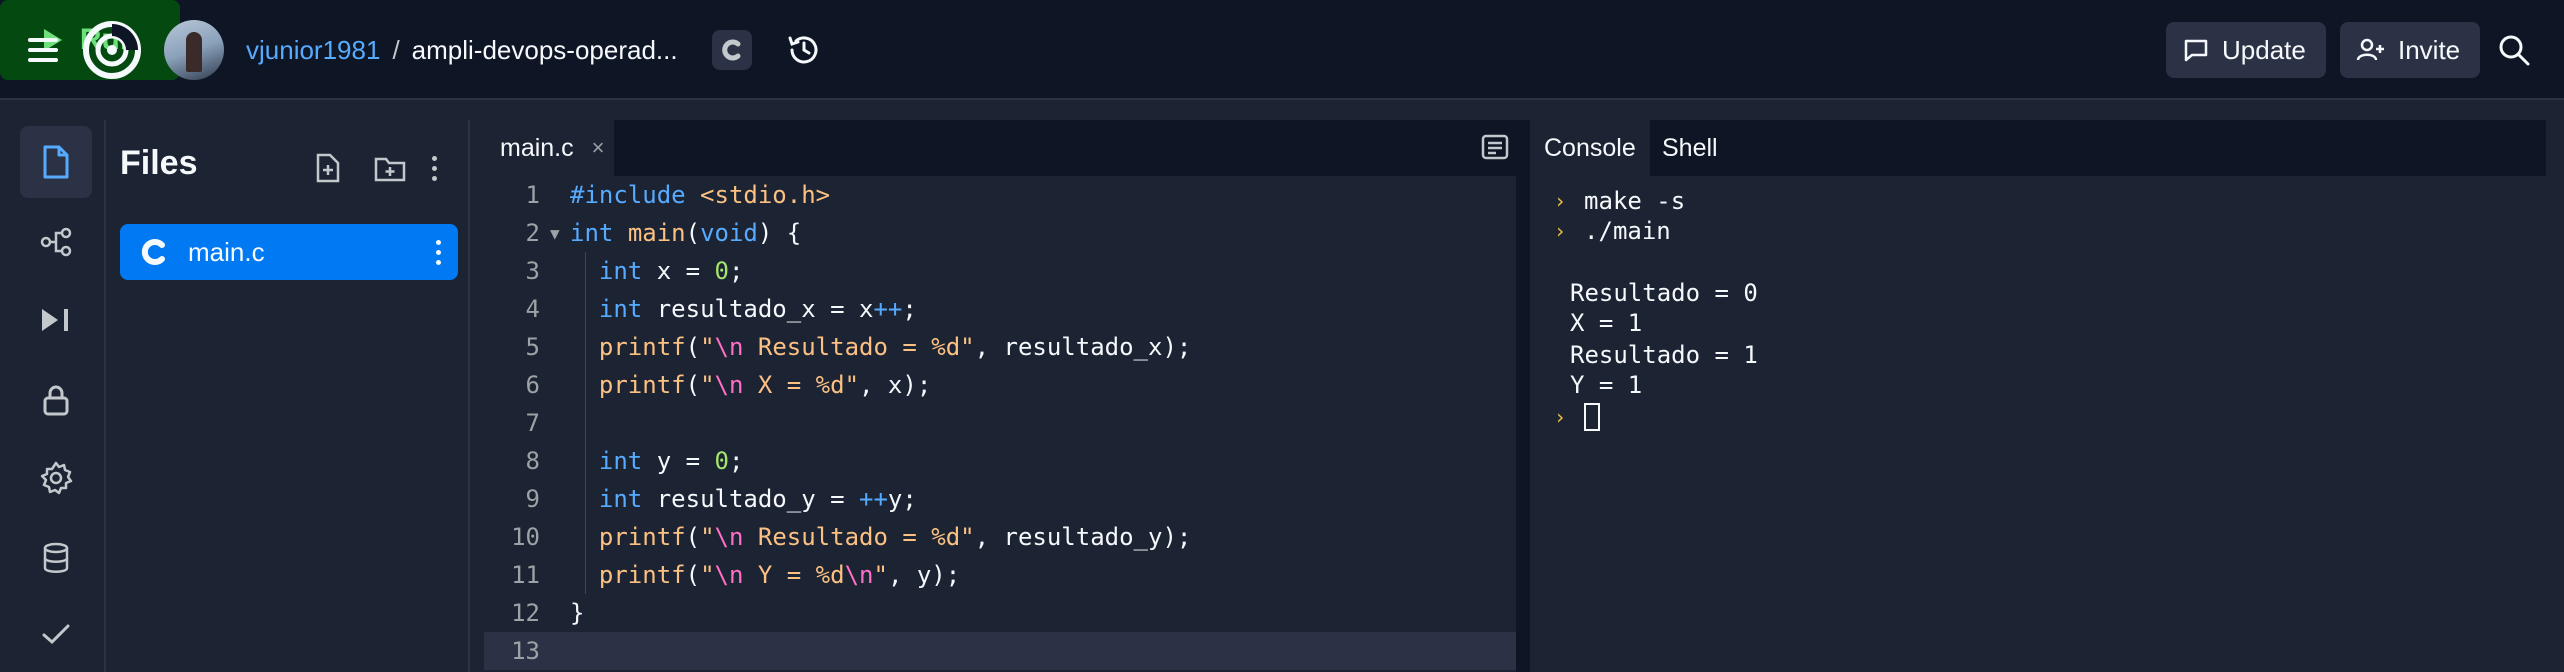 The width and height of the screenshot is (2564, 672). I want to click on history-icon, so click(804, 50).